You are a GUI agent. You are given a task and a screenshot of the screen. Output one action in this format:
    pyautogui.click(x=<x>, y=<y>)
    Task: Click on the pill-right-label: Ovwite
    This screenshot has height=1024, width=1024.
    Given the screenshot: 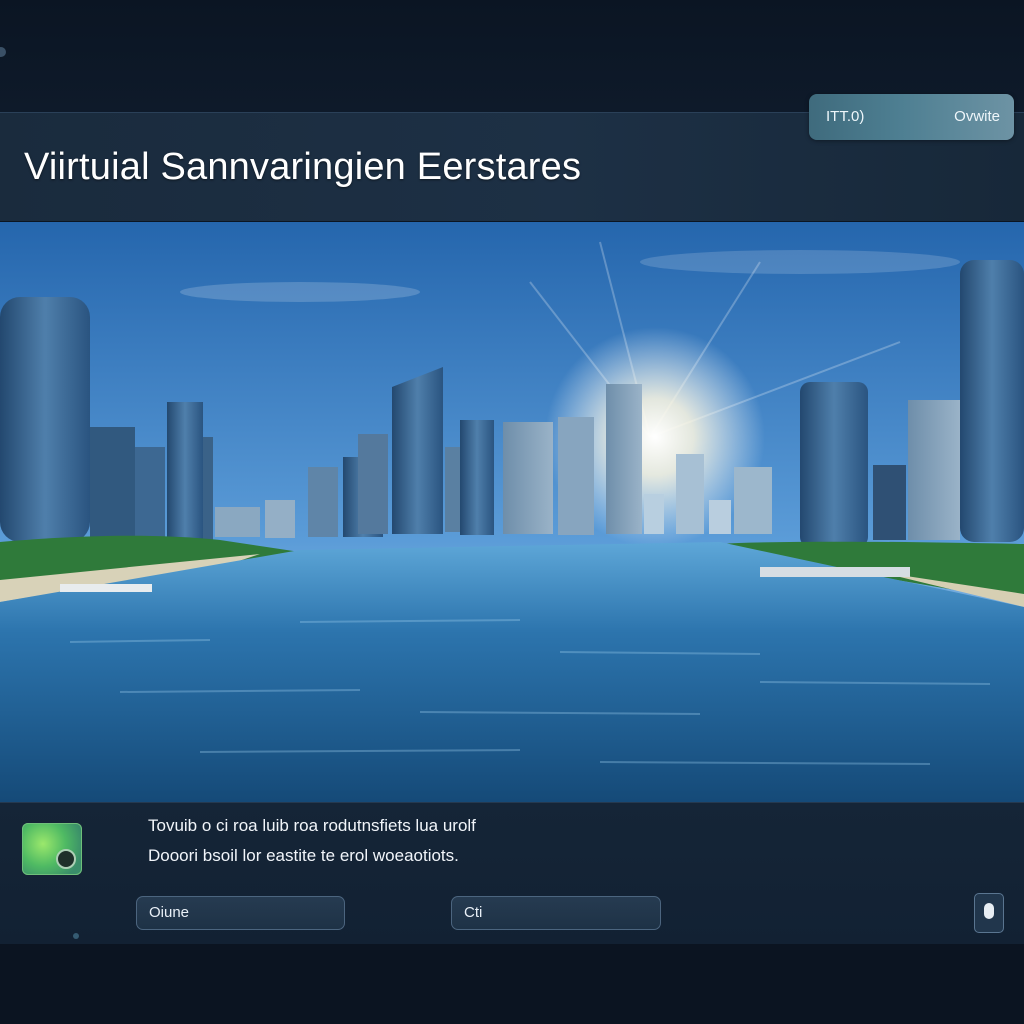 What is the action you would take?
    pyautogui.click(x=977, y=116)
    